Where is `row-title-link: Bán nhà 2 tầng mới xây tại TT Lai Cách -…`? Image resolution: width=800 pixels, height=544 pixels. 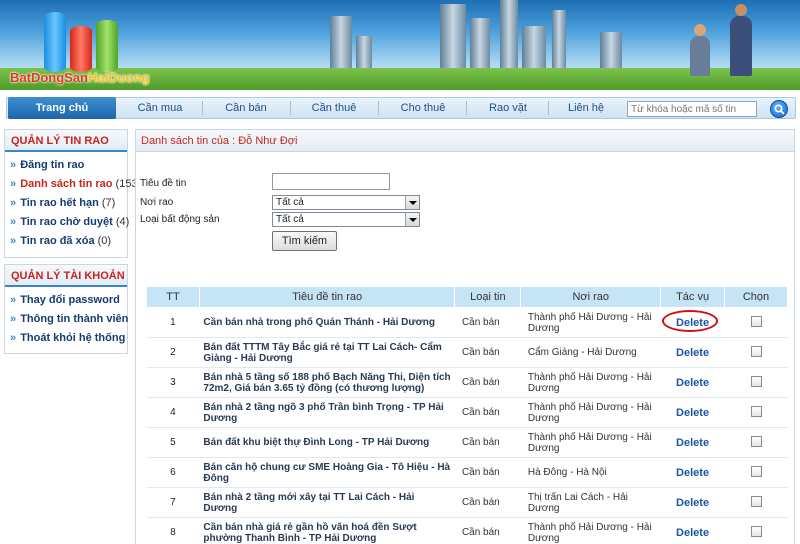 row-title-link: Bán nhà 2 tầng mới xây tại TT Lai Cách -… is located at coordinates (327, 502).